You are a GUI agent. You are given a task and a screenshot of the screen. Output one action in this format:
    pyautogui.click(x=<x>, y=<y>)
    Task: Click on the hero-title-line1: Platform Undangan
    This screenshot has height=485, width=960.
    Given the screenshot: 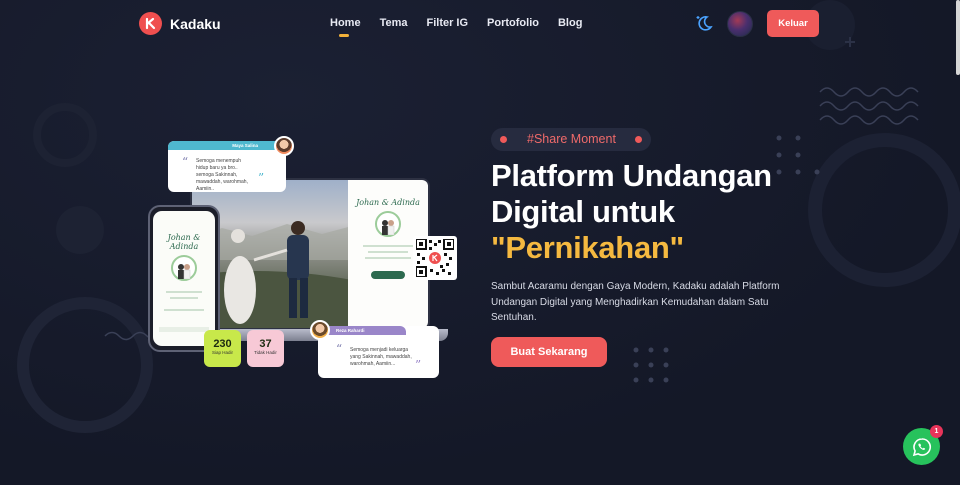 What is the action you would take?
    pyautogui.click(x=631, y=175)
    